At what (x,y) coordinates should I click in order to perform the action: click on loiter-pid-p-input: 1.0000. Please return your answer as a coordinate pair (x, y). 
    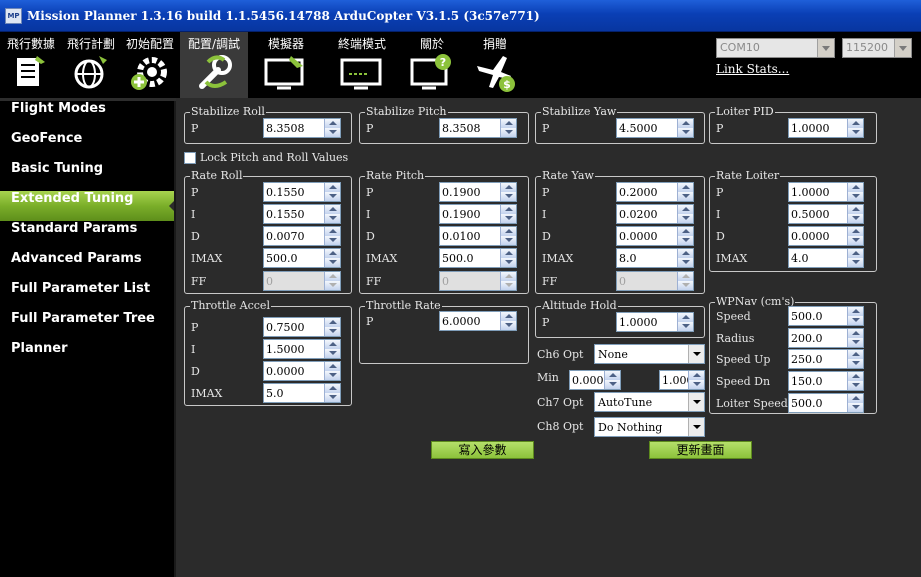
    Looking at the image, I should click on (826, 128).